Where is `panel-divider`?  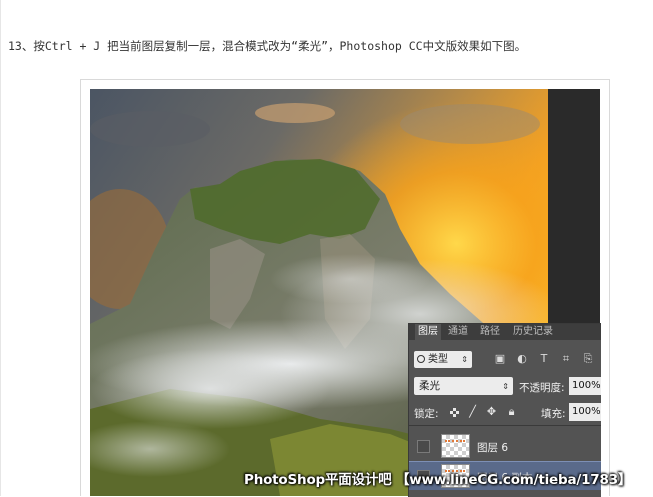
panel-divider is located at coordinates (505, 425).